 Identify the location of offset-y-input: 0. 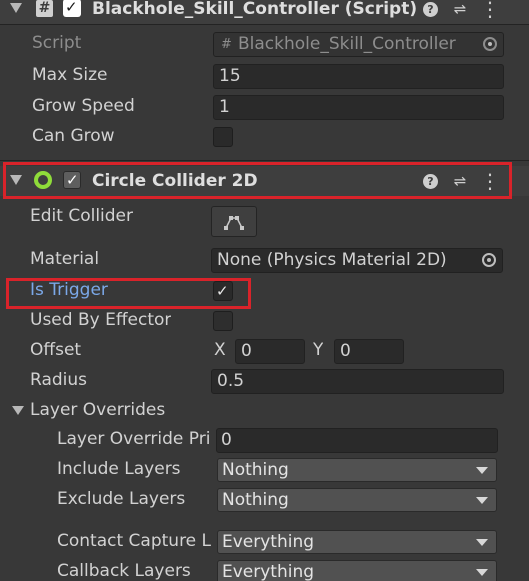
(369, 351).